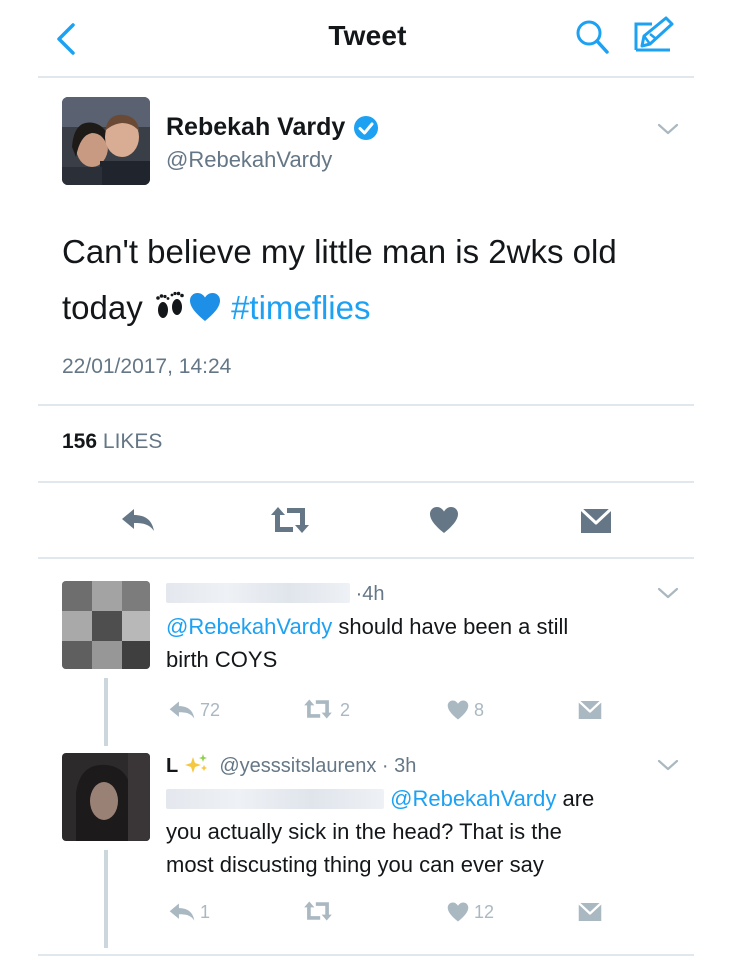 The width and height of the screenshot is (735, 960). I want to click on reply-count: 1, so click(205, 912).